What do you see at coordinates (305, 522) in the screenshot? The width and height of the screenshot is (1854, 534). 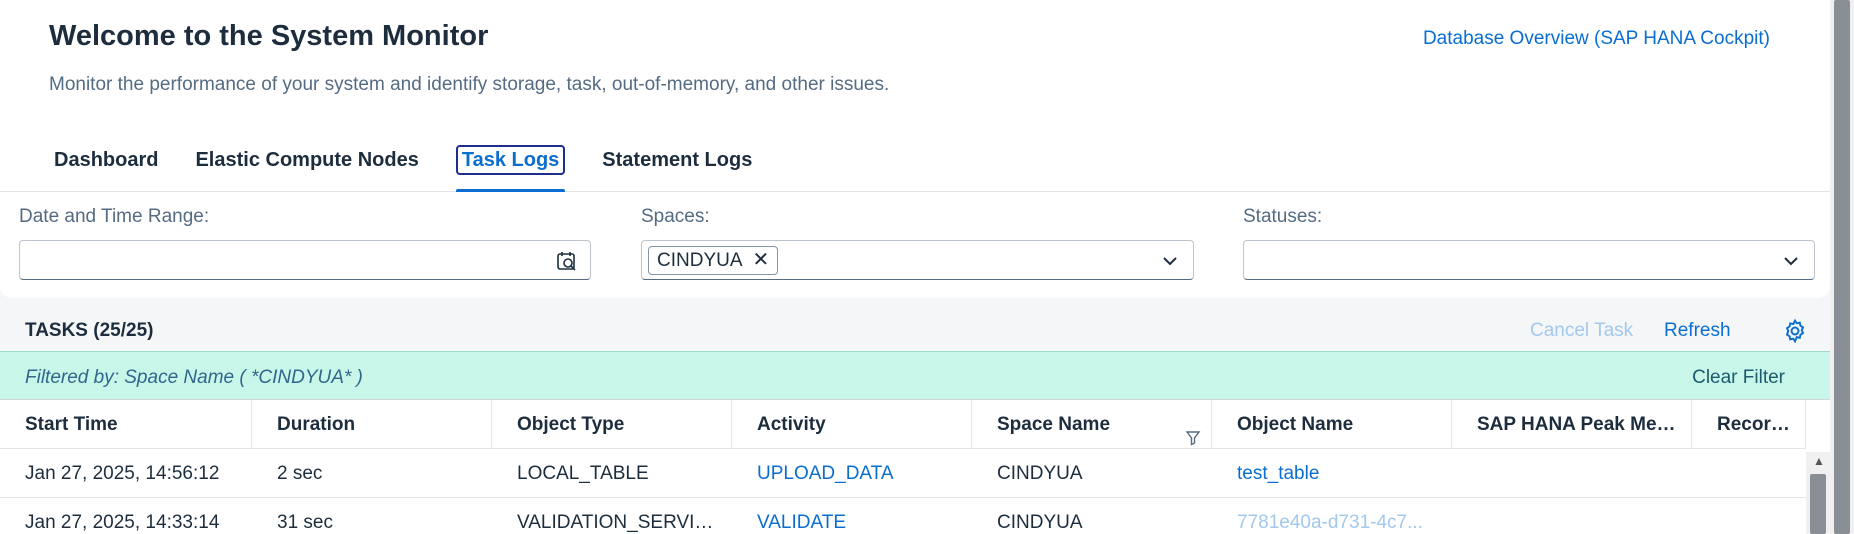 I see `duration-cell: 31 sec` at bounding box center [305, 522].